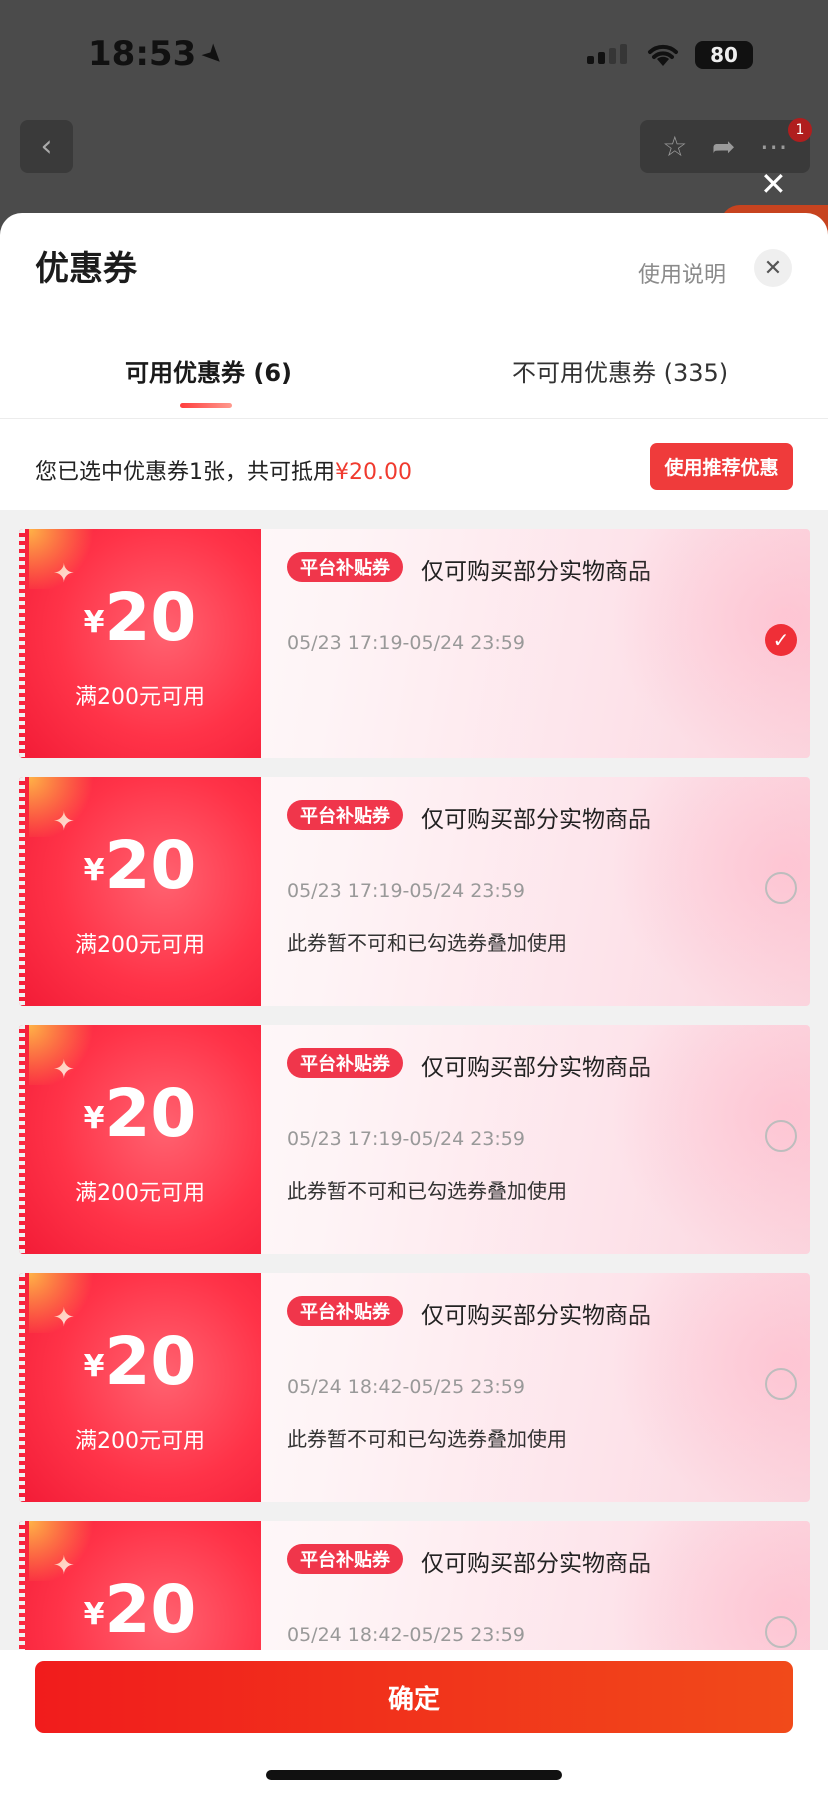 The width and height of the screenshot is (828, 1795). Describe the element at coordinates (773, 184) in the screenshot. I see `background-close-icon: ✕` at that location.